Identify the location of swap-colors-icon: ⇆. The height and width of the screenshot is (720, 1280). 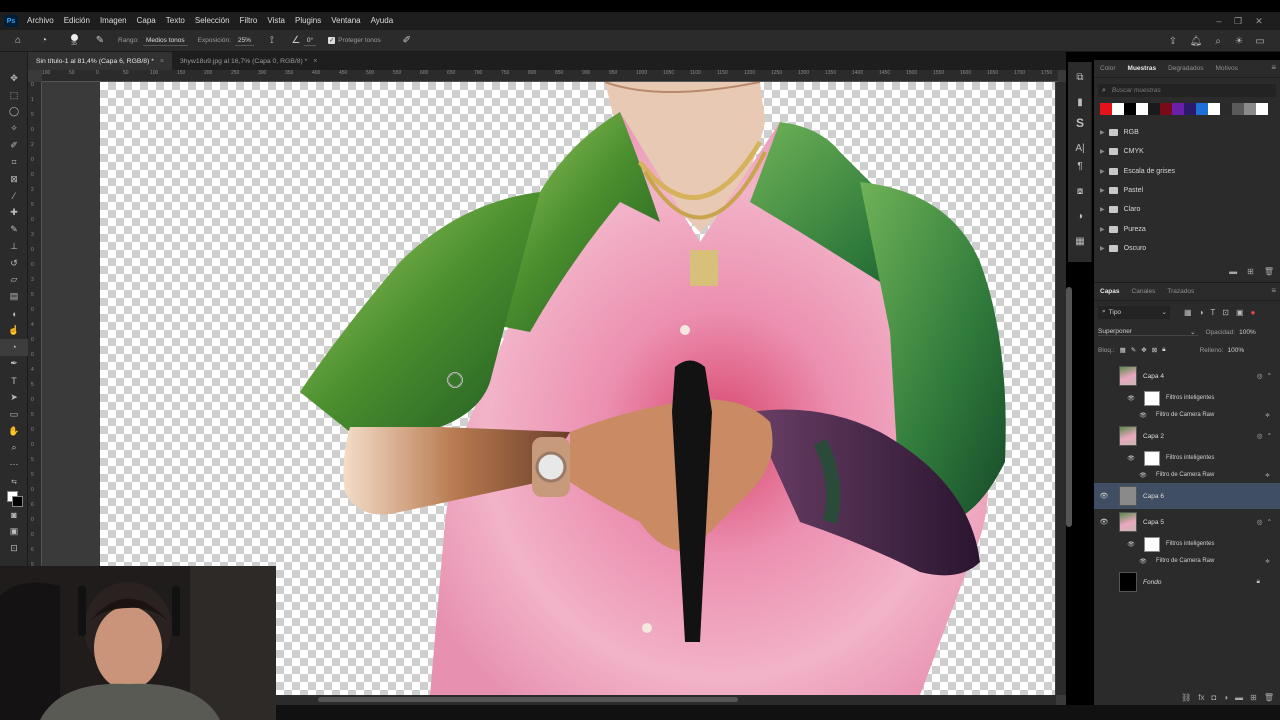
(14, 481).